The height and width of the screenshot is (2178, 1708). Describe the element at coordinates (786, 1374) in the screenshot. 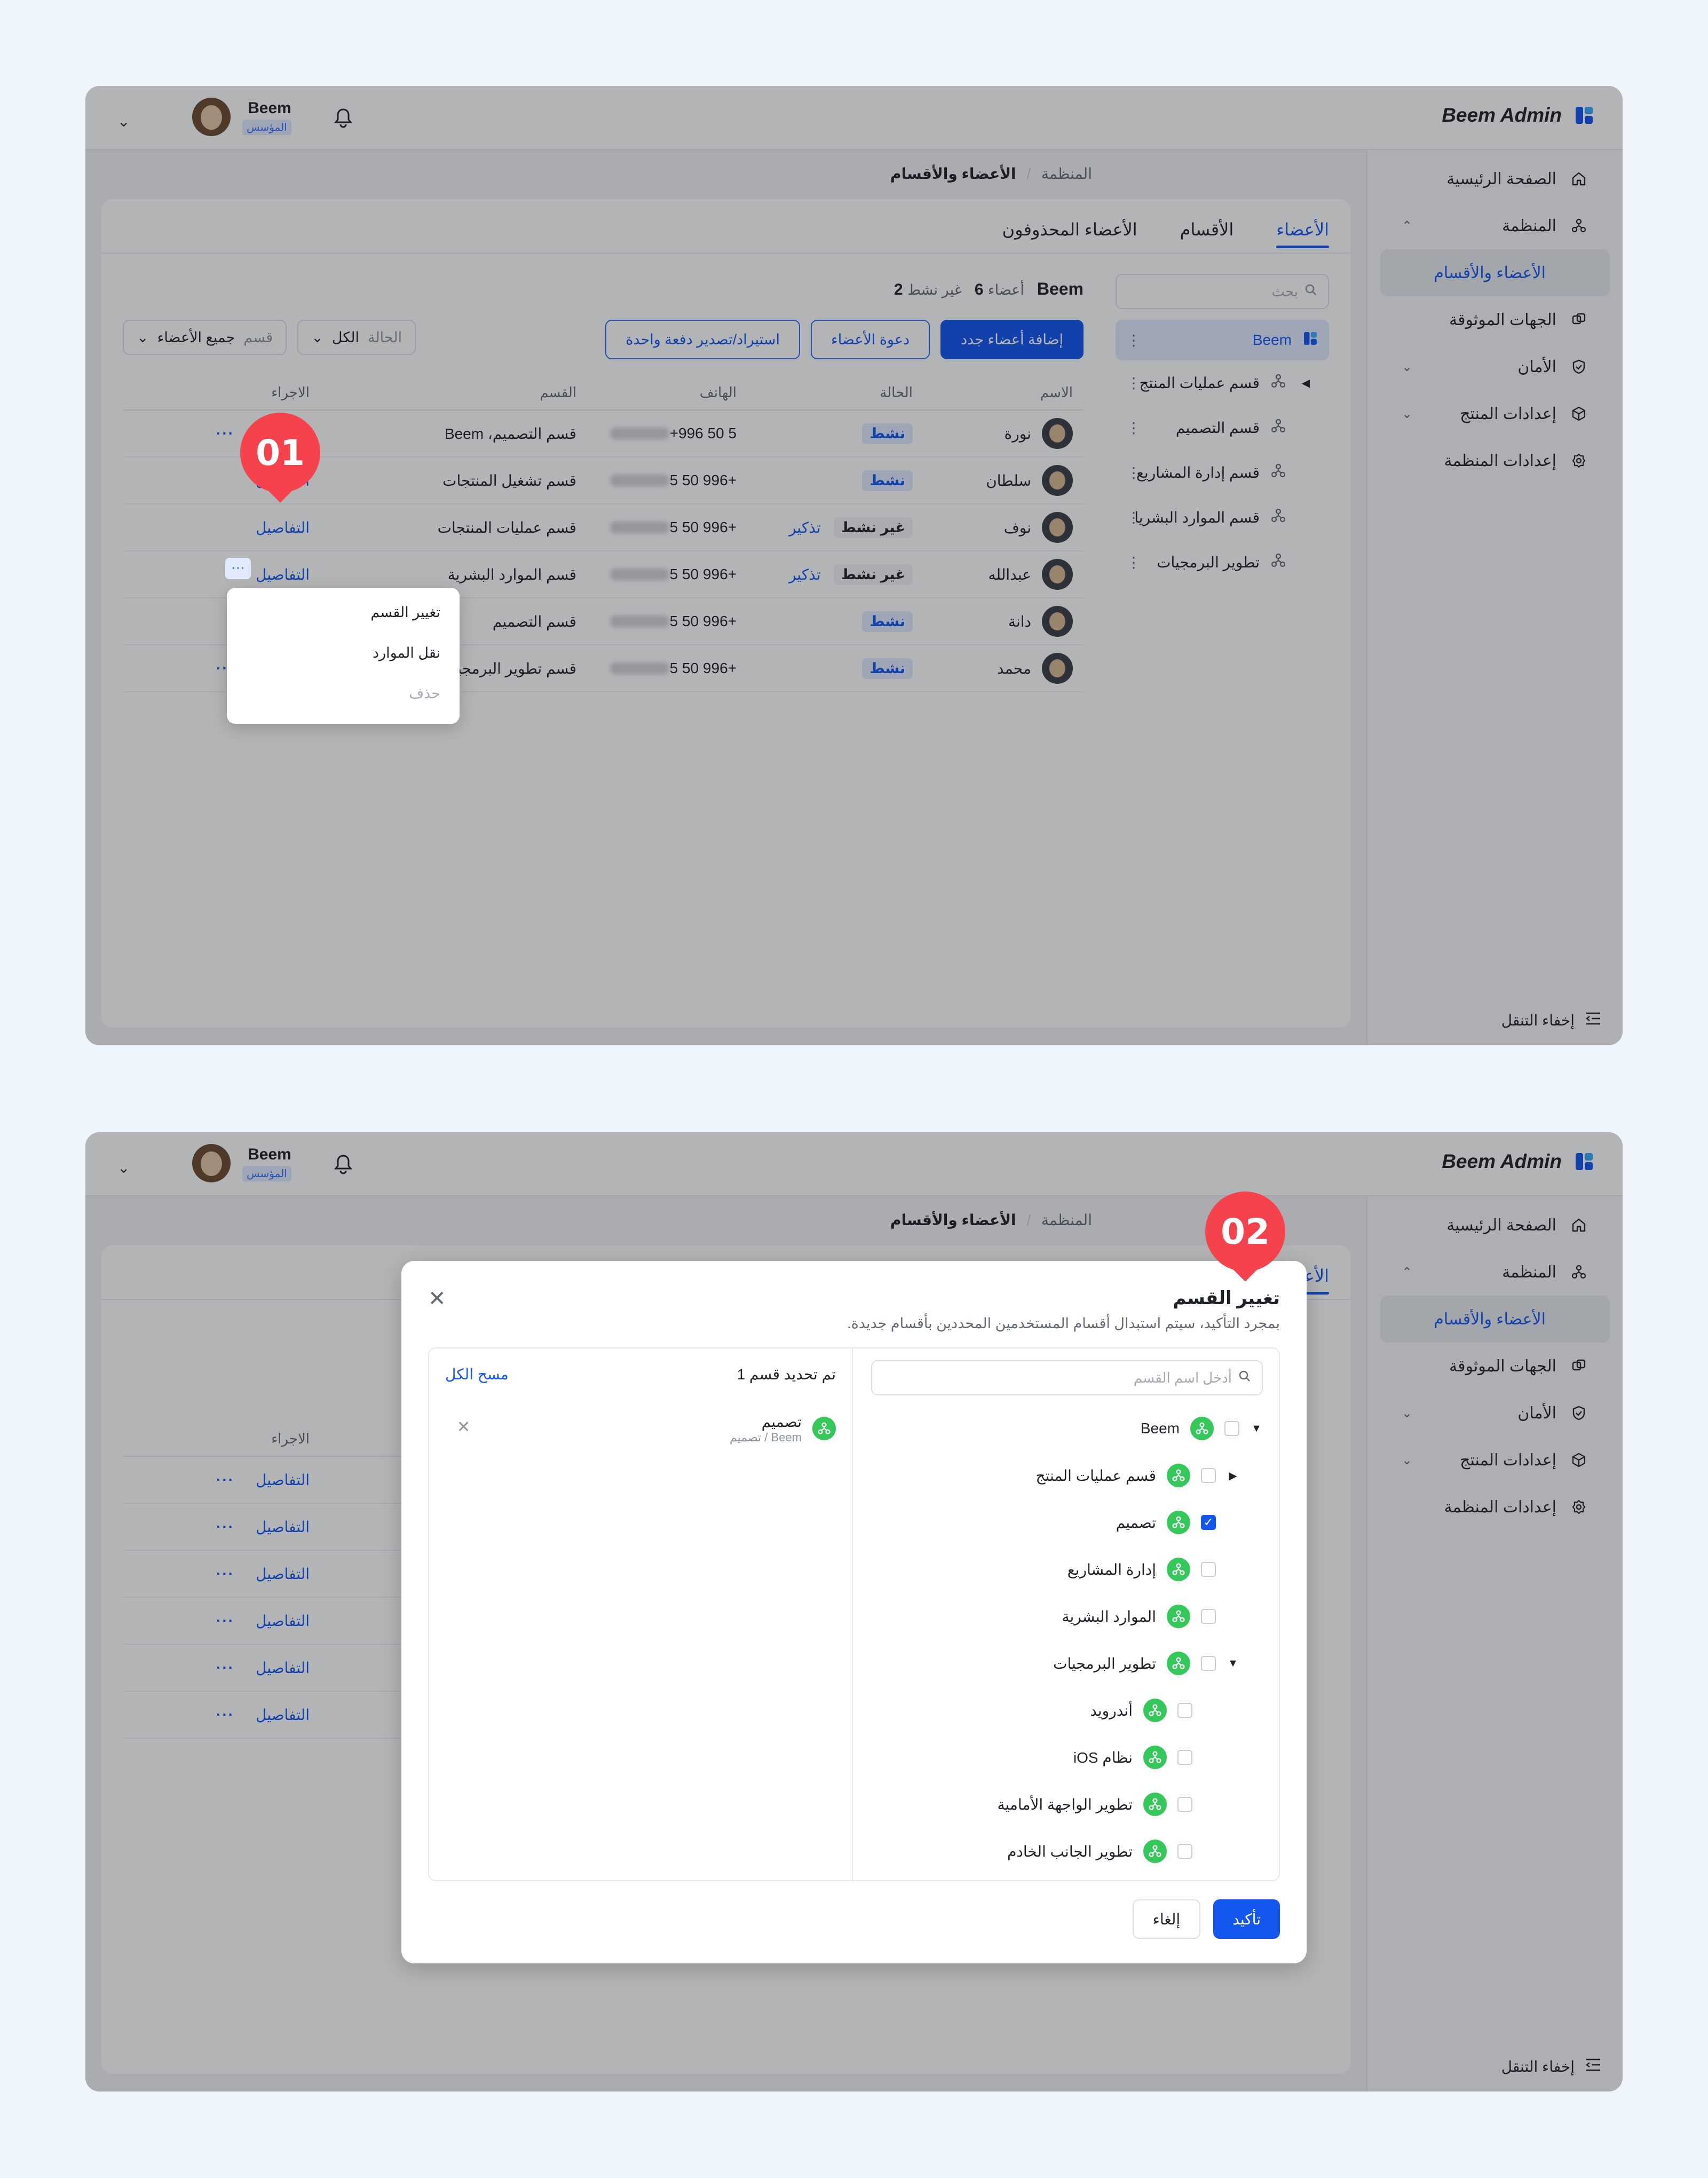

I see `selected-count: تم تحديد قسم 1` at that location.